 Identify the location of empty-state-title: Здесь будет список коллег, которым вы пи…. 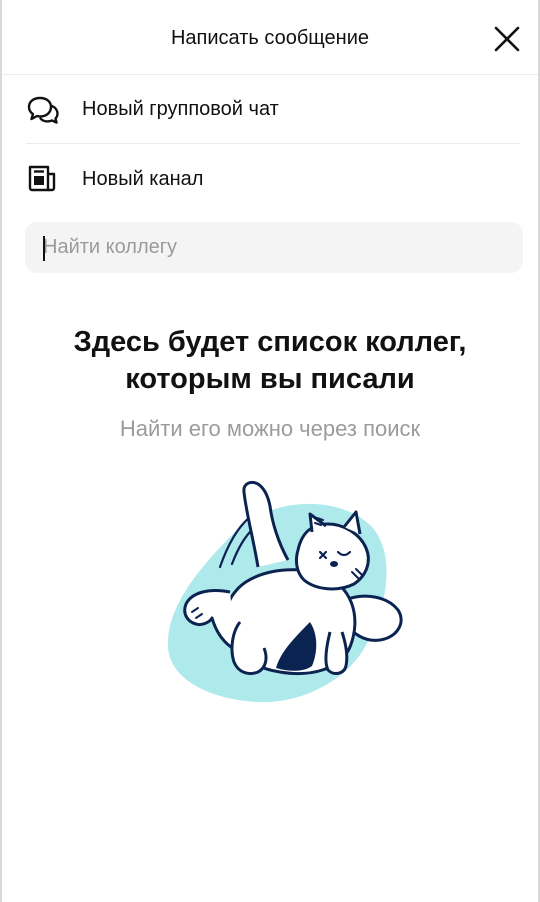
(270, 361).